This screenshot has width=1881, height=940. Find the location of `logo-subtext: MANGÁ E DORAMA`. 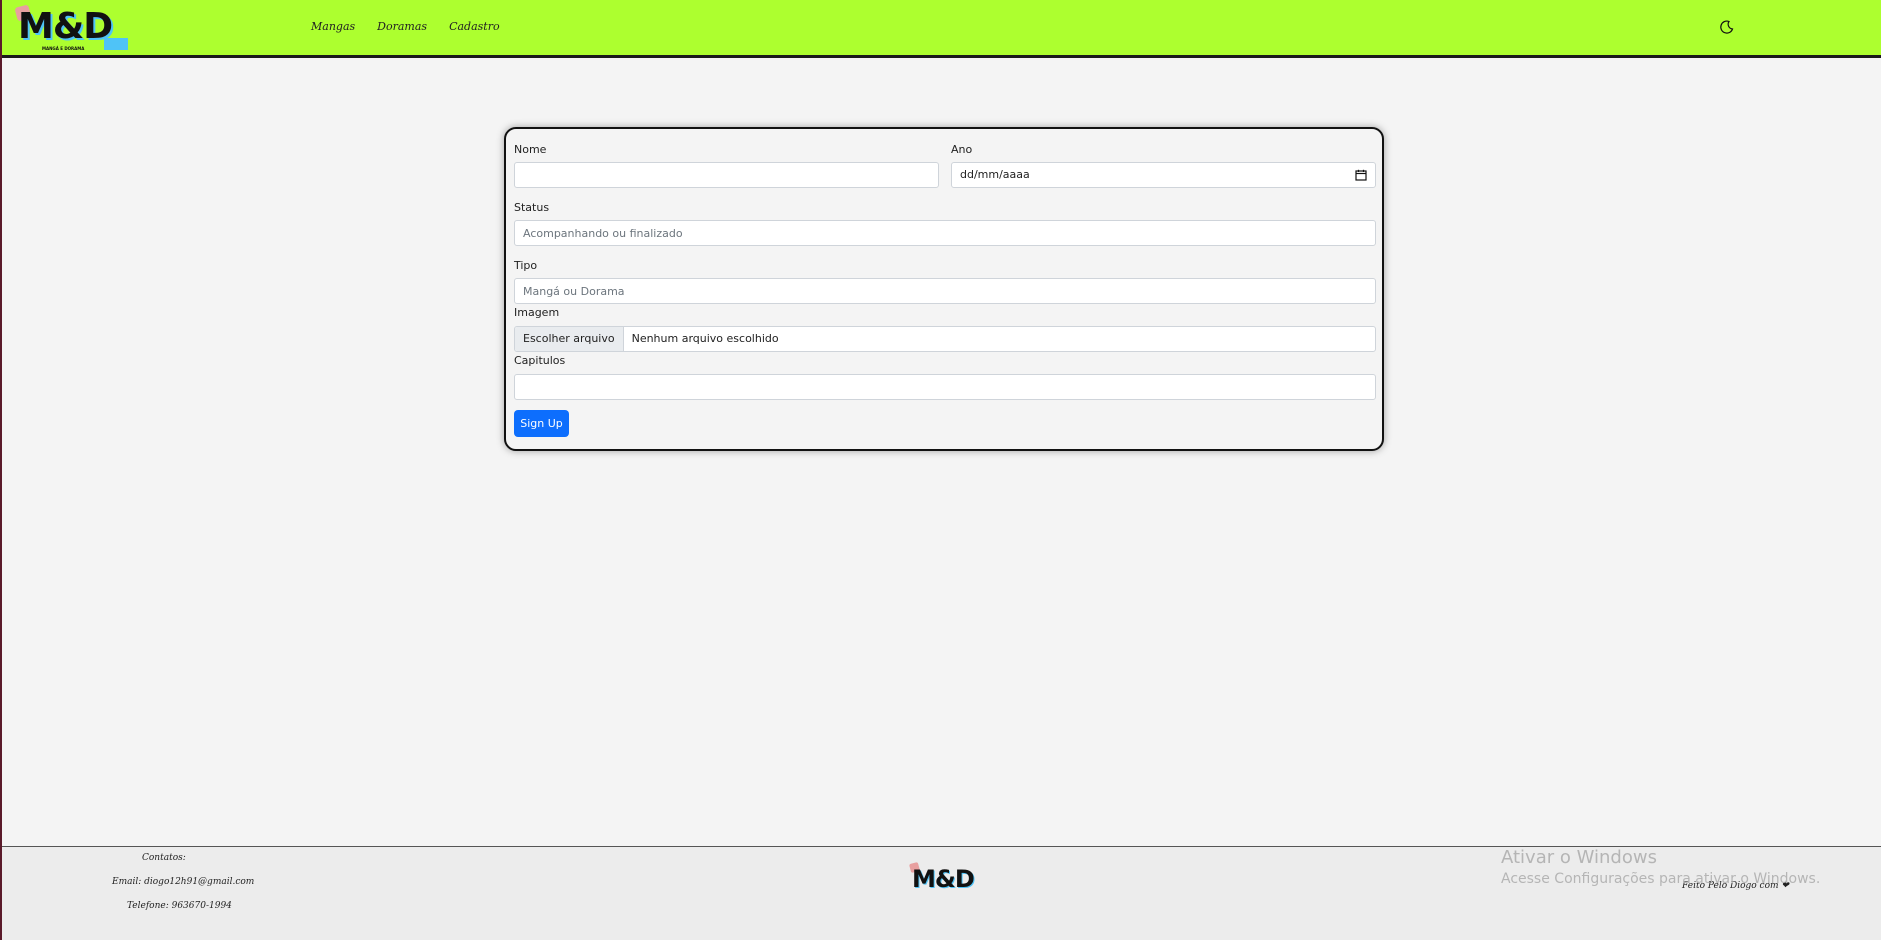

logo-subtext: MANGÁ E DORAMA is located at coordinates (63, 48).